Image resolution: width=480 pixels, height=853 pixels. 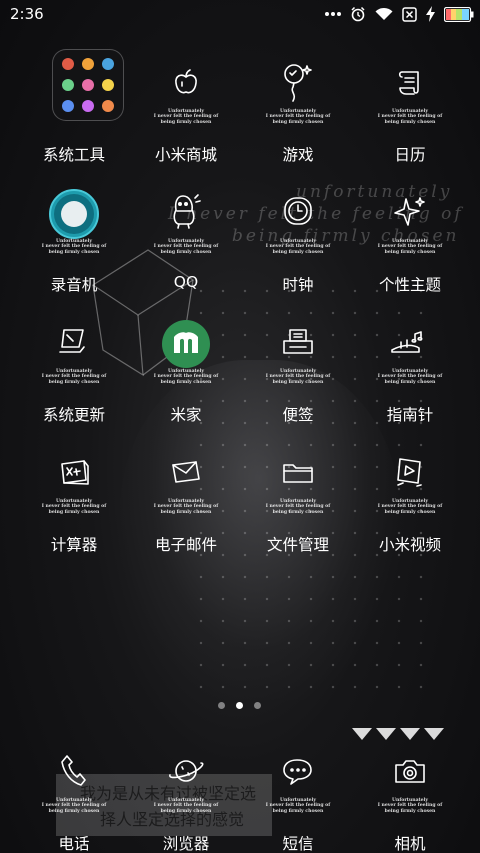 What do you see at coordinates (74, 342) in the screenshot?
I see `laptop-icon` at bounding box center [74, 342].